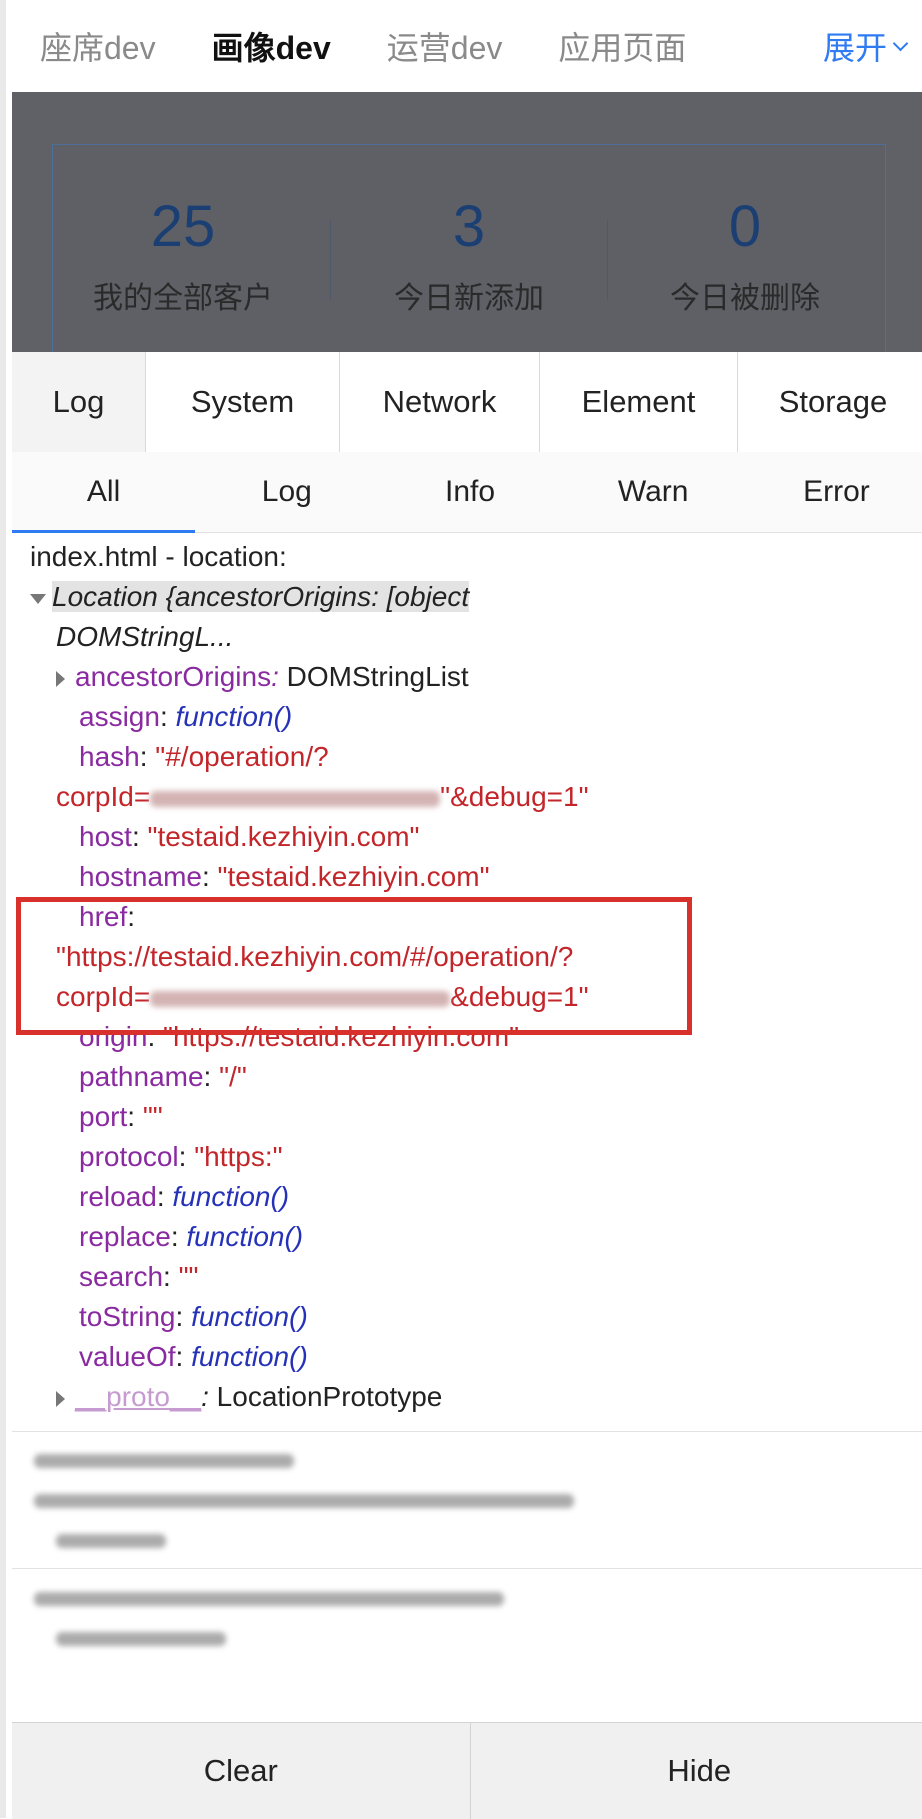 Image resolution: width=922 pixels, height=1819 pixels. What do you see at coordinates (354, 966) in the screenshot?
I see `highlight-box` at bounding box center [354, 966].